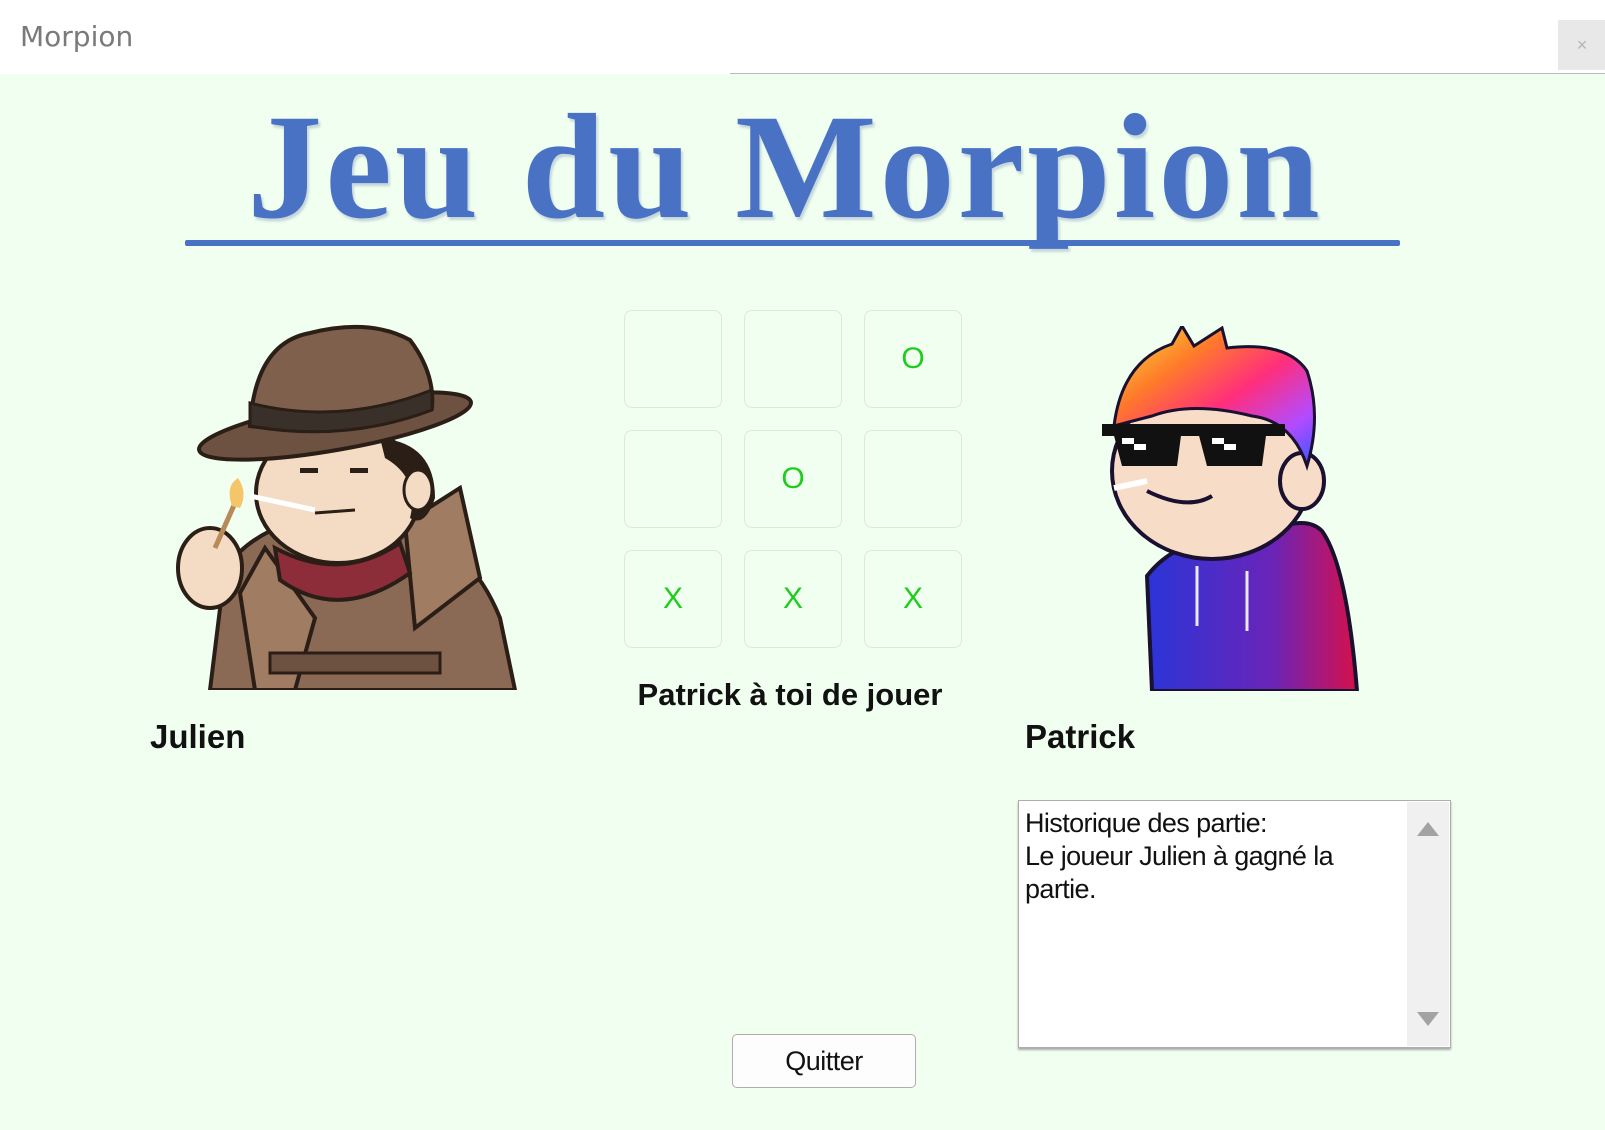  What do you see at coordinates (1428, 924) in the screenshot?
I see `history-scrollbar` at bounding box center [1428, 924].